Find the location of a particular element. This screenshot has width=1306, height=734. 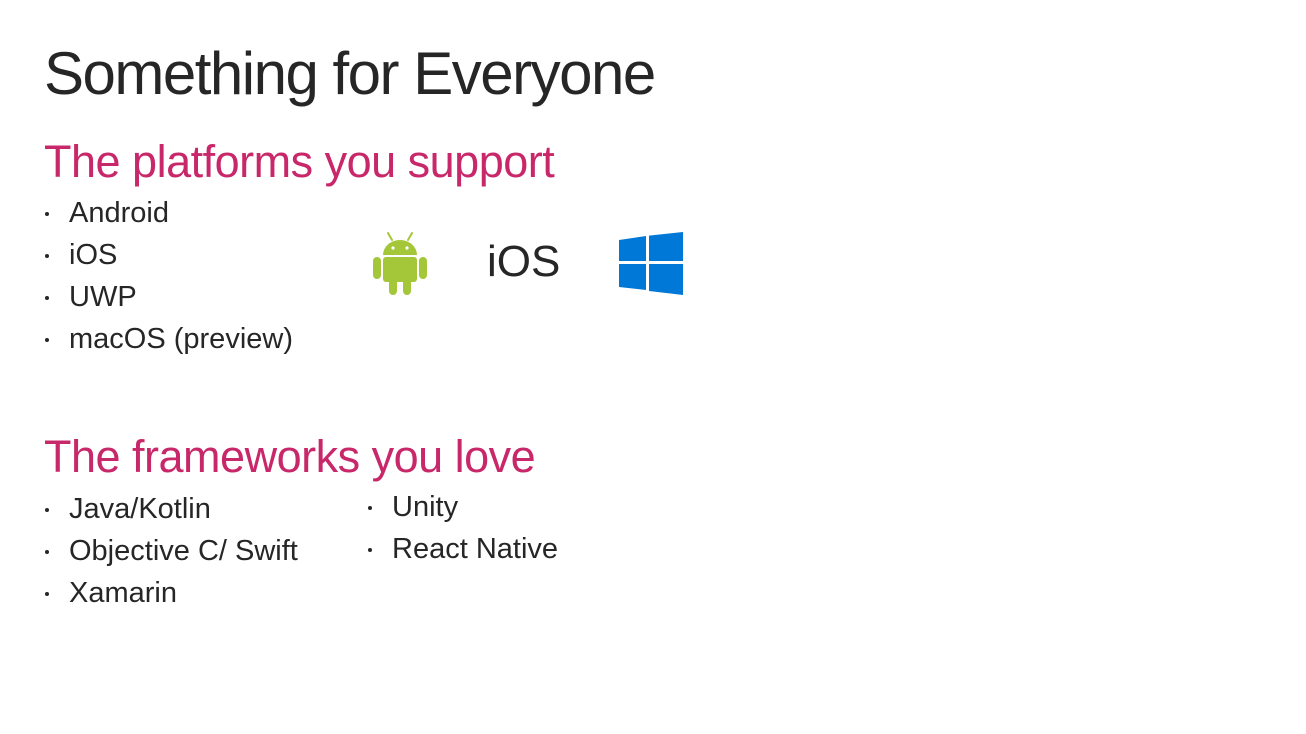

list-item: UWP is located at coordinates (168, 297).